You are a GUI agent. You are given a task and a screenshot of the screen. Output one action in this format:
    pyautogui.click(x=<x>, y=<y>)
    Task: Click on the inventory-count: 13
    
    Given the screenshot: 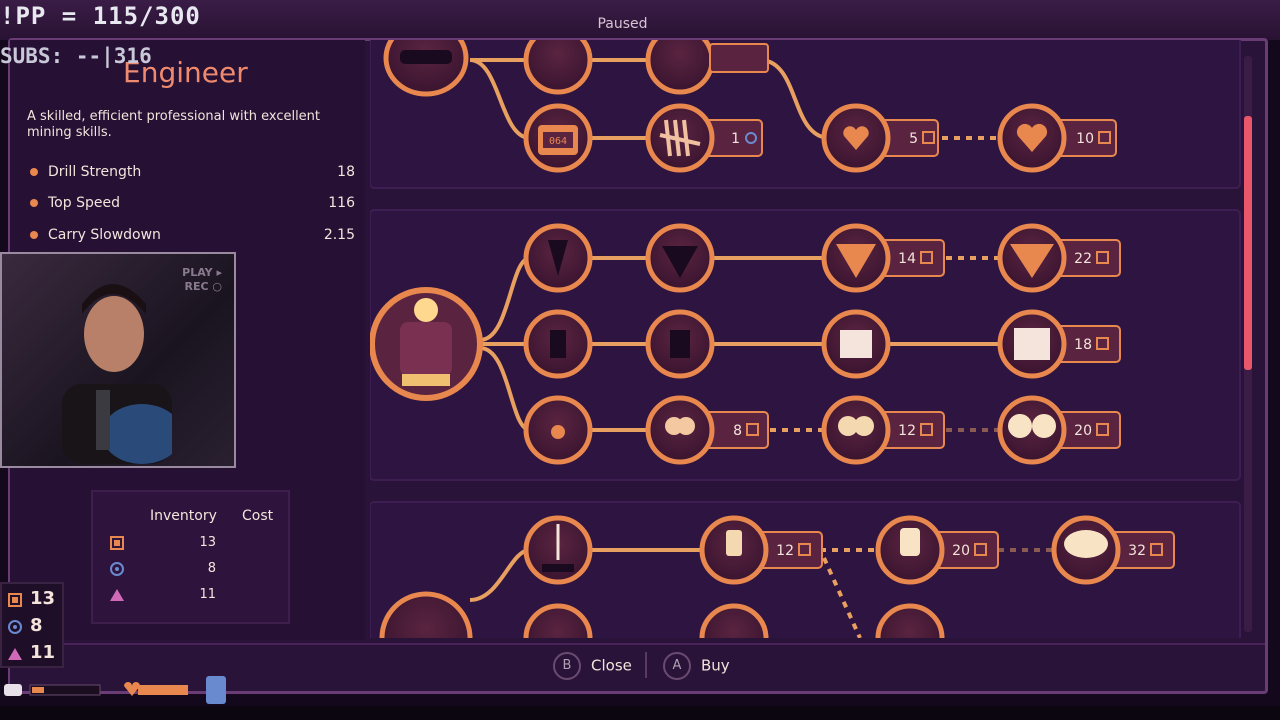 What is the action you would take?
    pyautogui.click(x=207, y=542)
    